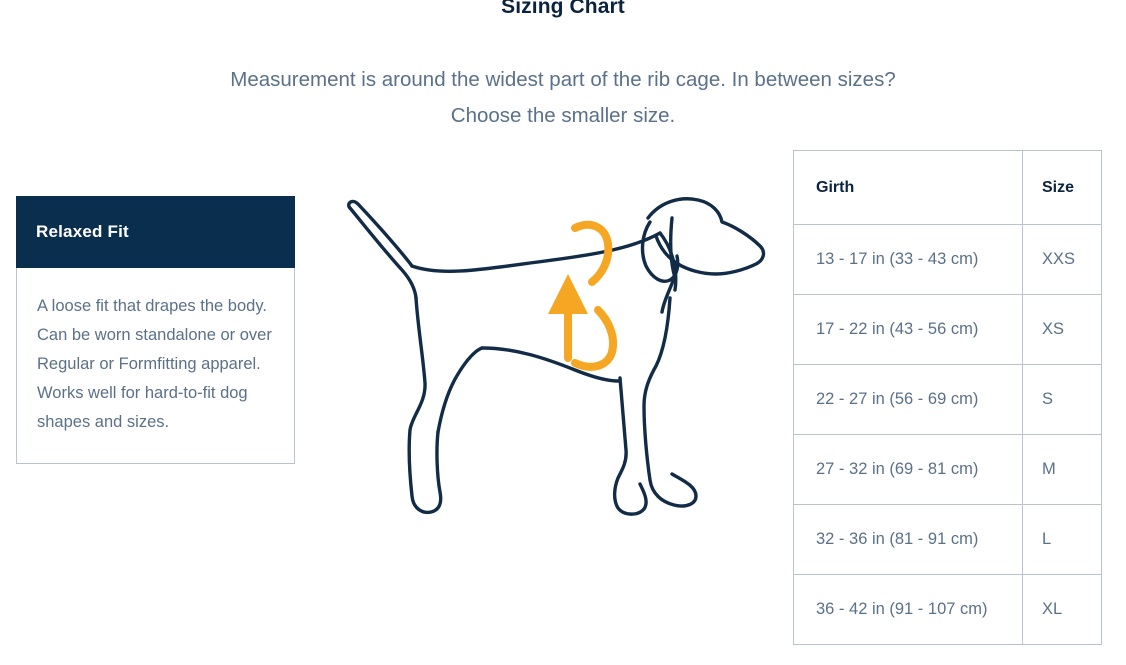 The height and width of the screenshot is (665, 1126). I want to click on table-row: 27 - 32 in (69 - 81 cm) M, so click(947, 469).